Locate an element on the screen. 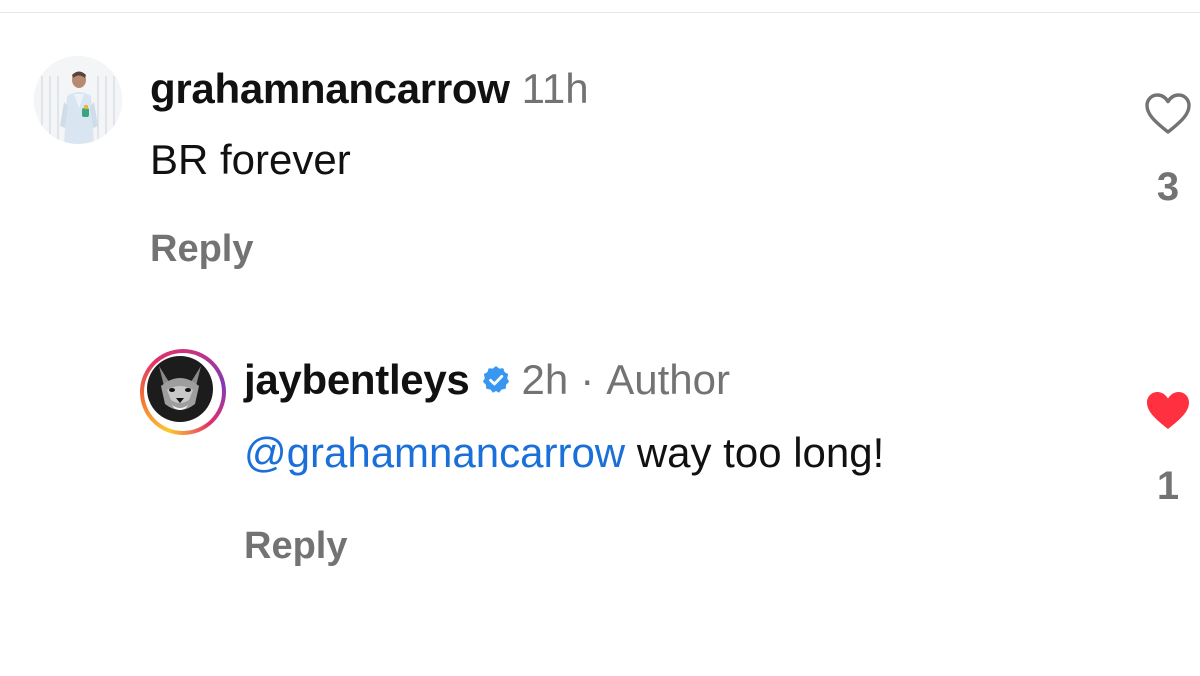 The image size is (1200, 676). verified-badge-icon is located at coordinates (495, 379).